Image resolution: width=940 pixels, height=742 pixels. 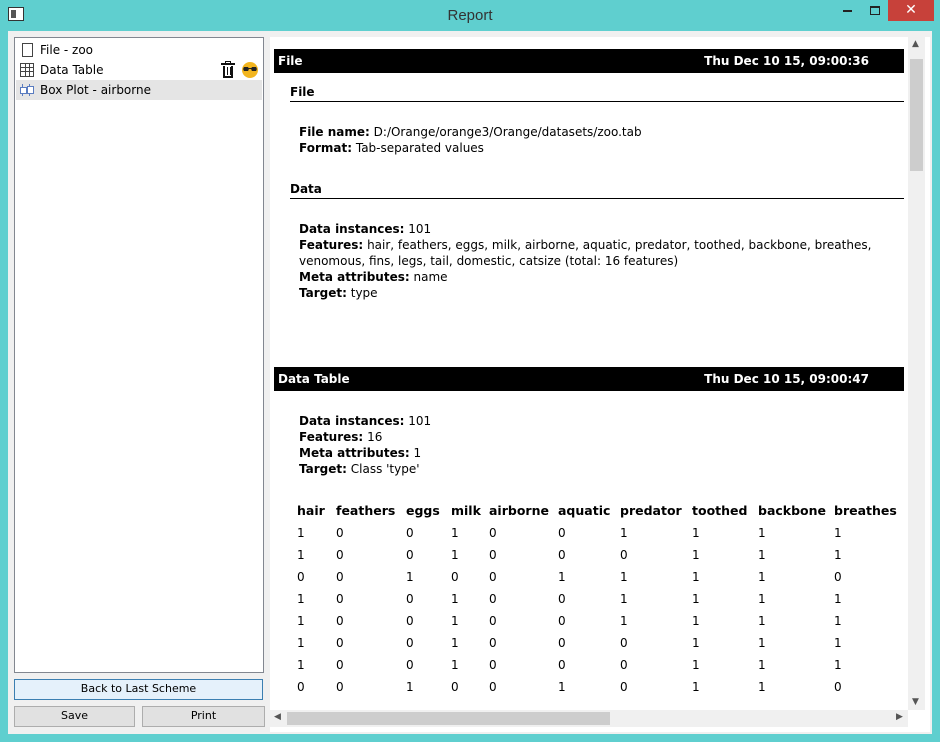 What do you see at coordinates (470, 15) in the screenshot?
I see `title-bar: Report ✕` at bounding box center [470, 15].